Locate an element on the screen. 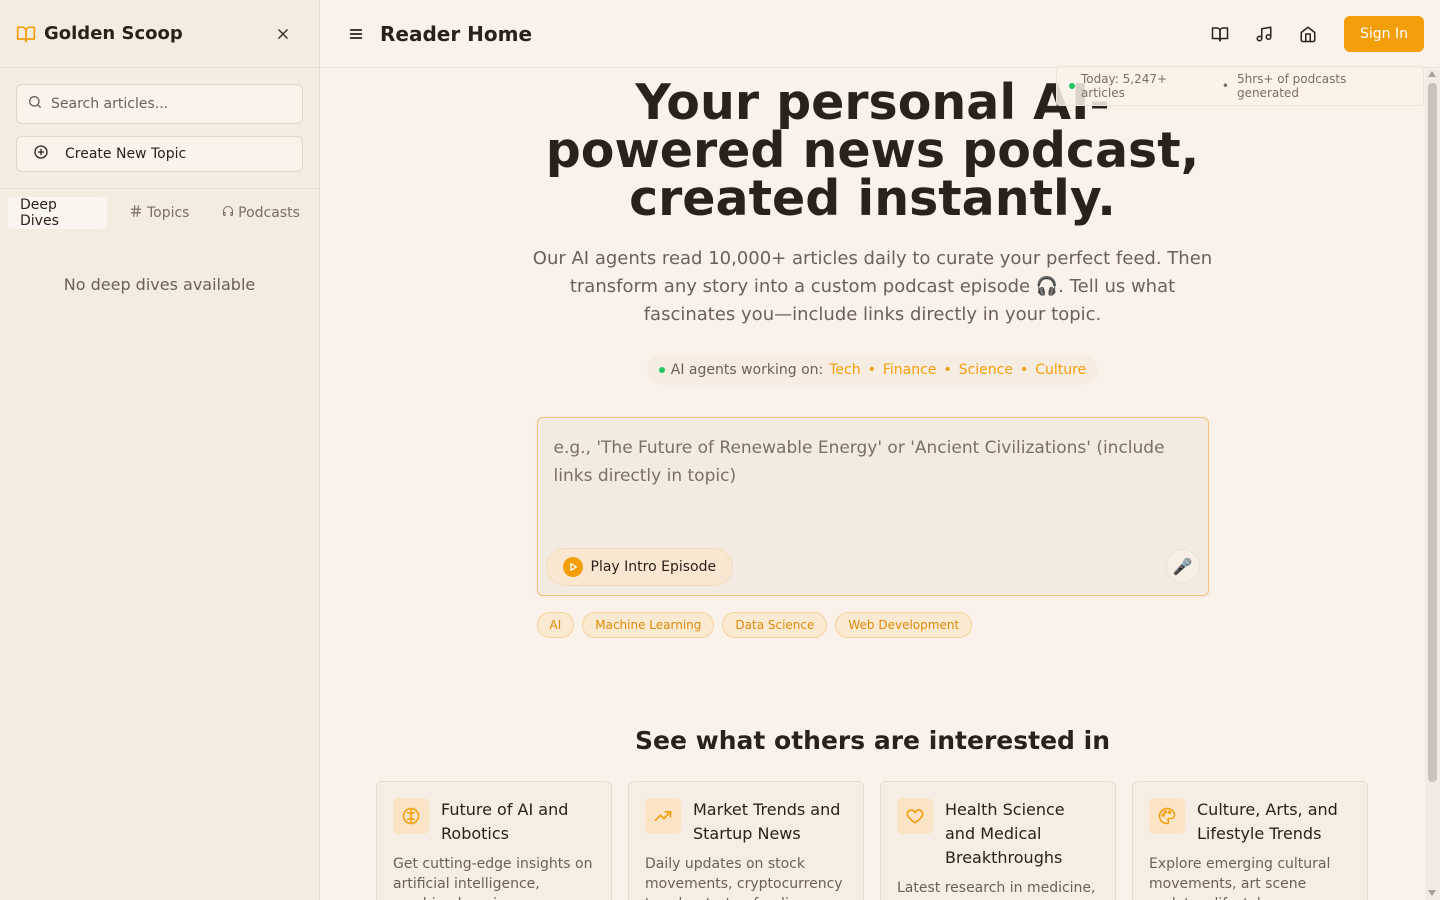 The height and width of the screenshot is (900, 1440). close-icon is located at coordinates (283, 34).